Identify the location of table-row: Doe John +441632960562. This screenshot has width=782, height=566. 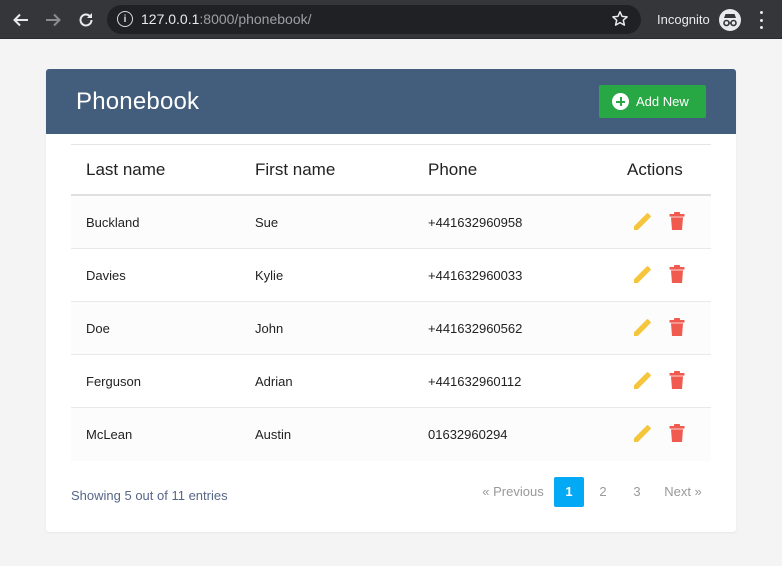
(391, 328).